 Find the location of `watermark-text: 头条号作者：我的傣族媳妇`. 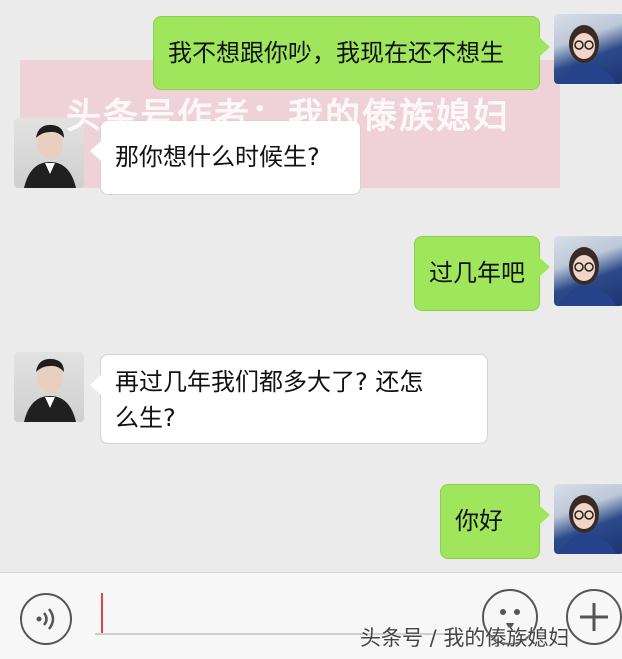

watermark-text: 头条号作者：我的傣族媳妇 is located at coordinates (288, 117).